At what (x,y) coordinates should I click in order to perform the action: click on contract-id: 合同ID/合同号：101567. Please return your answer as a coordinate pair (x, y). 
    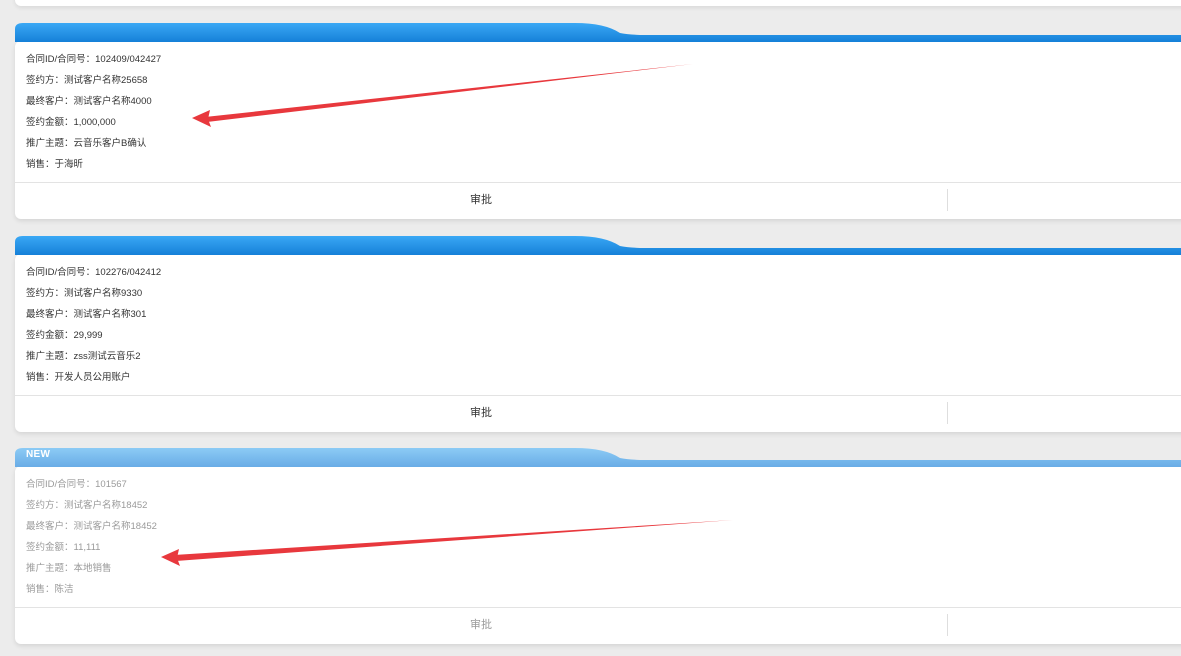
    Looking at the image, I should click on (76, 484).